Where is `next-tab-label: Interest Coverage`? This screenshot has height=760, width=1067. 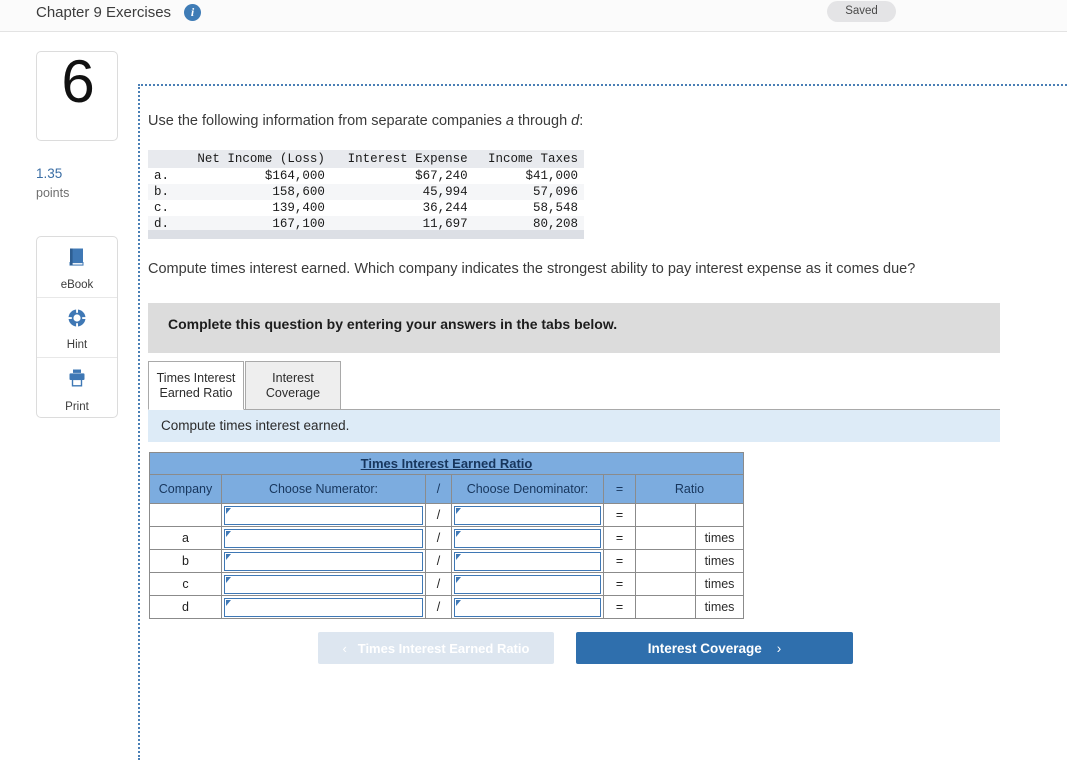 next-tab-label: Interest Coverage is located at coordinates (704, 648).